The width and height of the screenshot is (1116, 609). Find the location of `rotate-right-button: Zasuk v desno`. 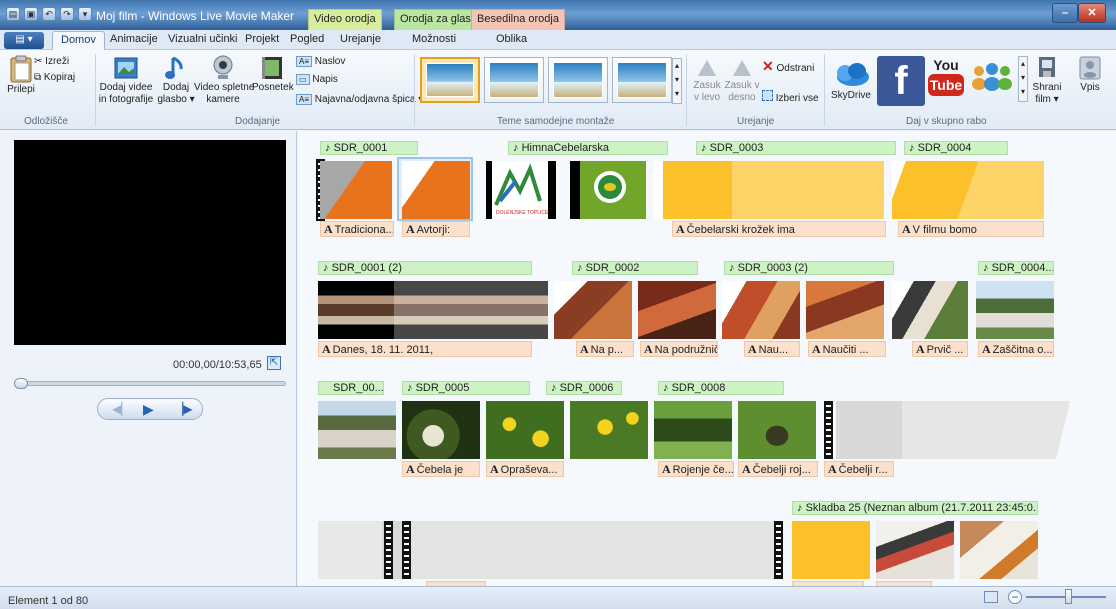

rotate-right-button: Zasuk v desno is located at coordinates (742, 79).